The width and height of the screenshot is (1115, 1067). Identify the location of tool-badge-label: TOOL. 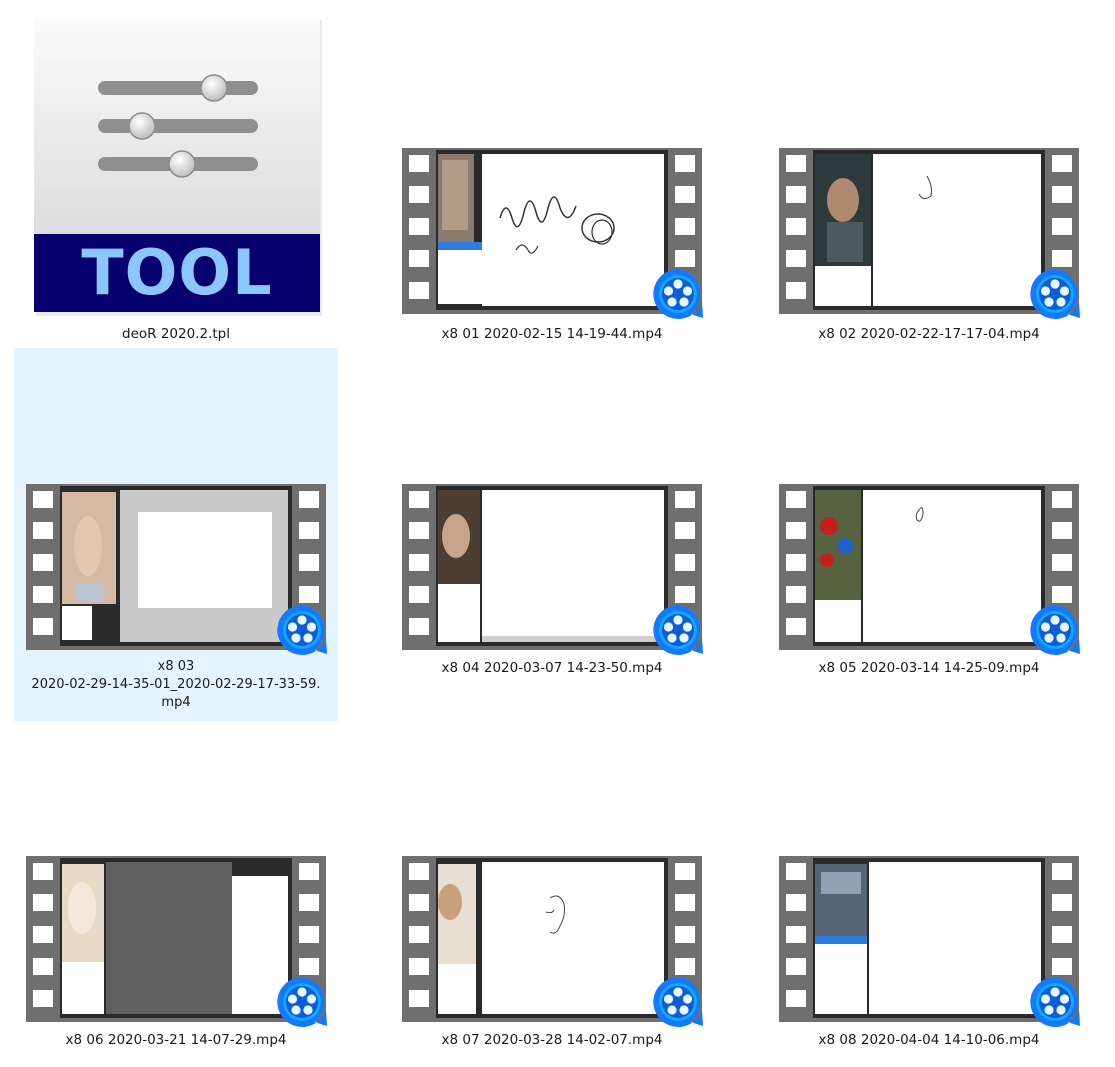
(177, 272).